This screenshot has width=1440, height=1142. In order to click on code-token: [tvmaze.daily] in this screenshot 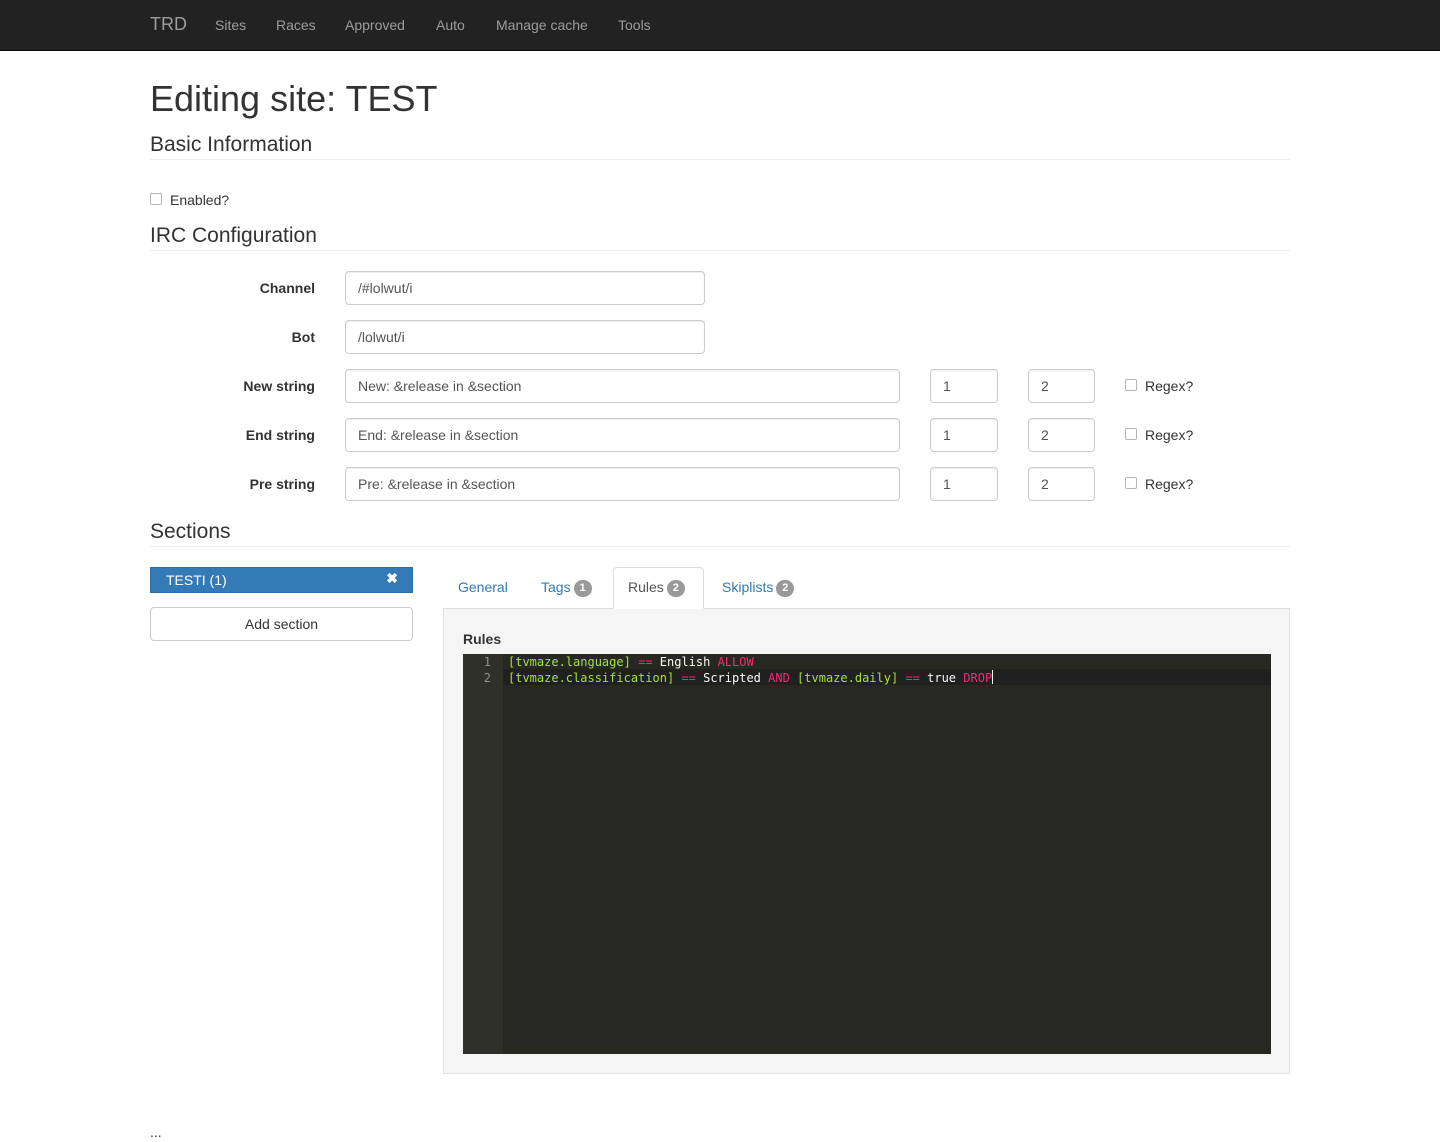, I will do `click(848, 678)`.